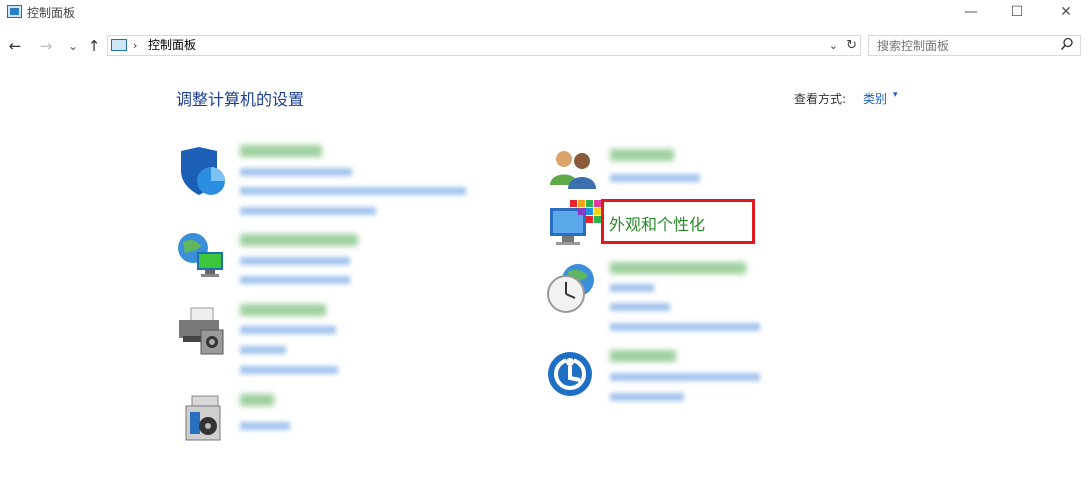  I want to click on recent-locations-button: ⌄, so click(73, 46).